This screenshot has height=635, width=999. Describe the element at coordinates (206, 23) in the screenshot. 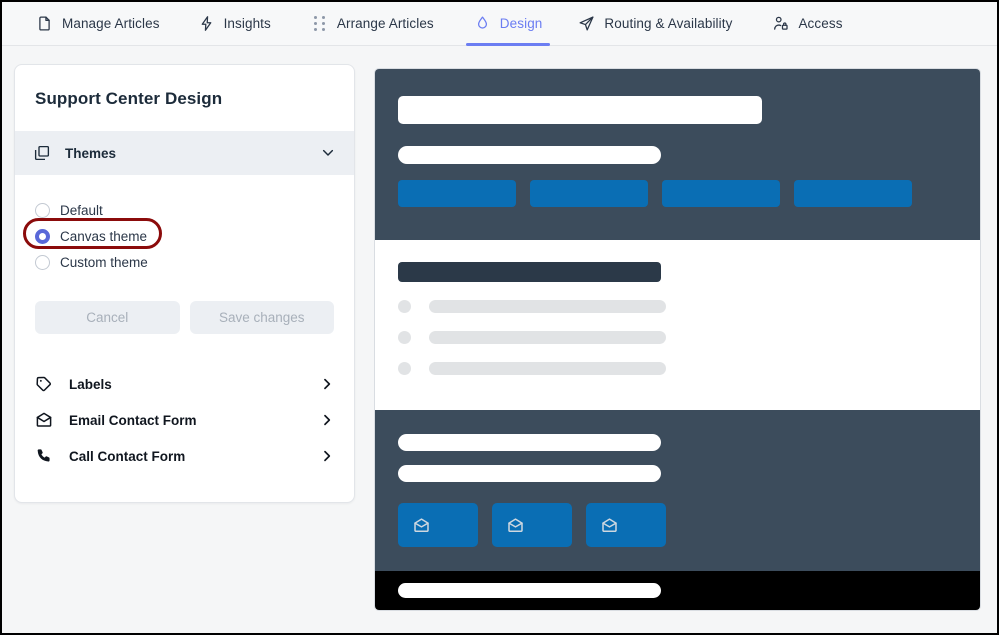

I see `lightning-bolt-icon` at that location.